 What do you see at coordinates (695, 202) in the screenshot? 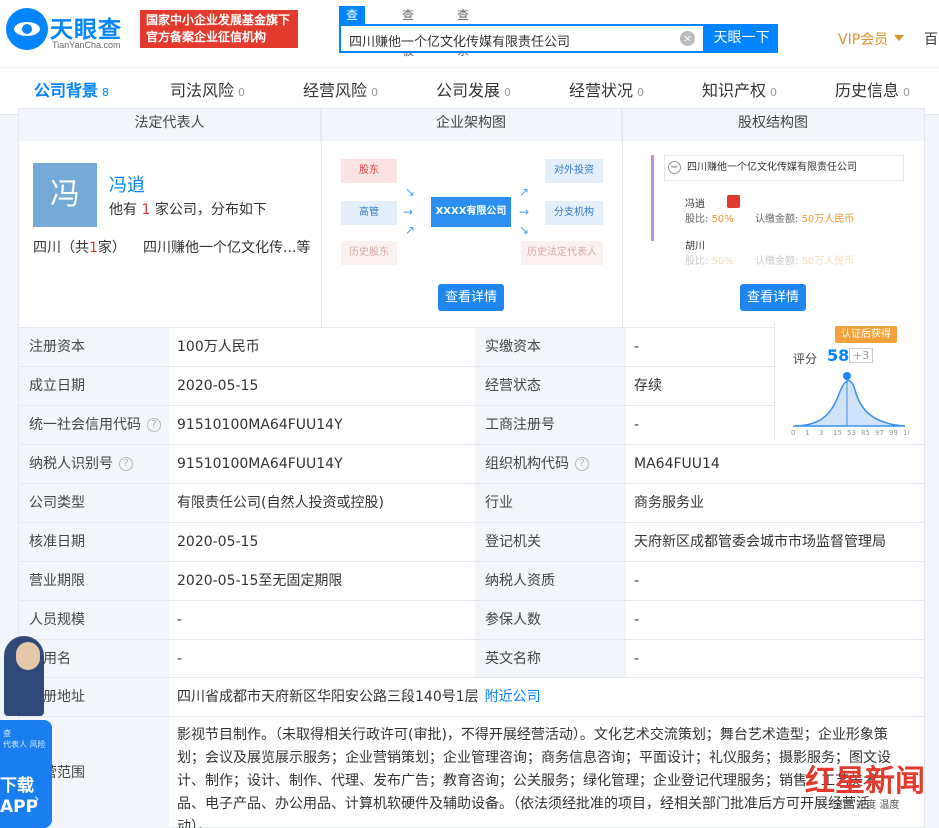
I see `equity-person1: 冯逍` at bounding box center [695, 202].